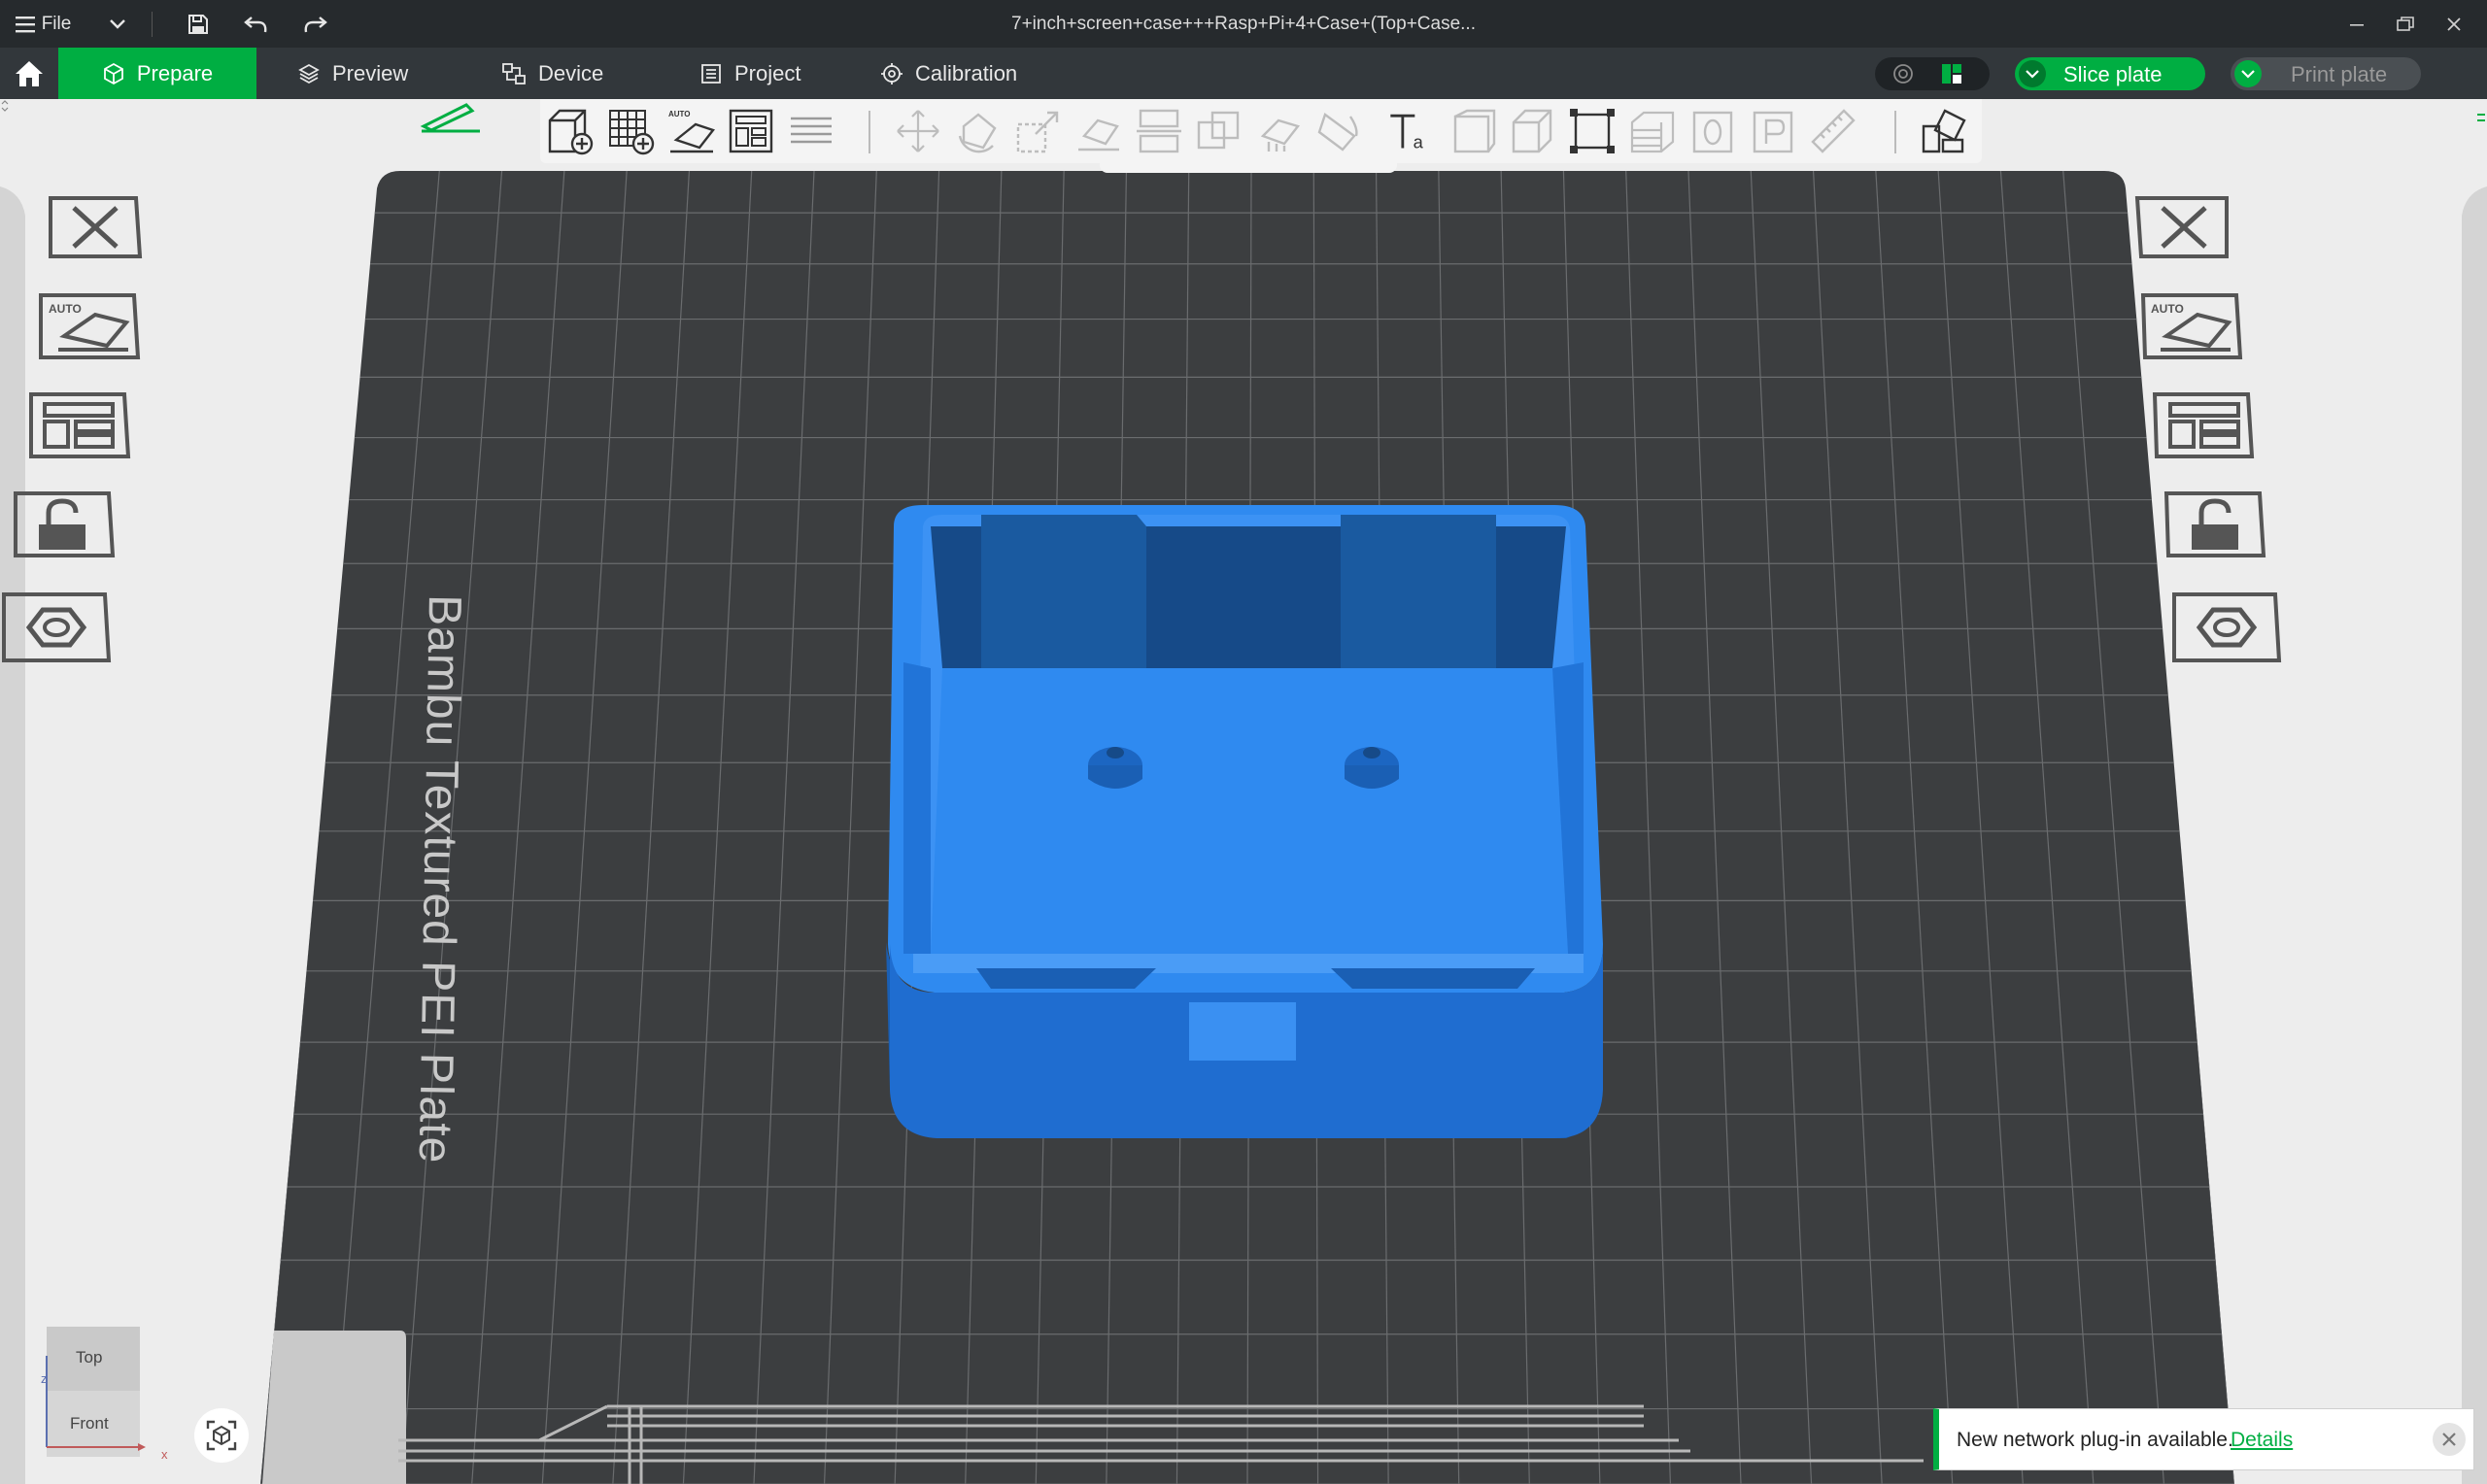  I want to click on fit-bounding-box-button, so click(1592, 131).